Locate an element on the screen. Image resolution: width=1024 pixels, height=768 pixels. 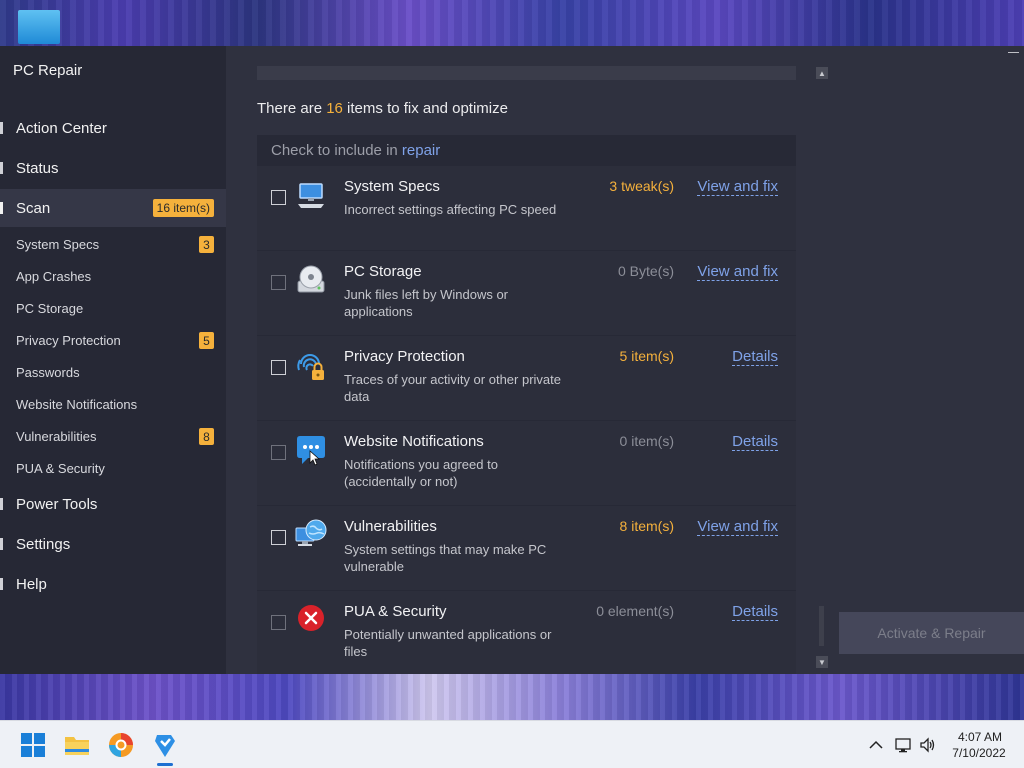
sidebar-item-passwords: Passwords is located at coordinates (113, 372).